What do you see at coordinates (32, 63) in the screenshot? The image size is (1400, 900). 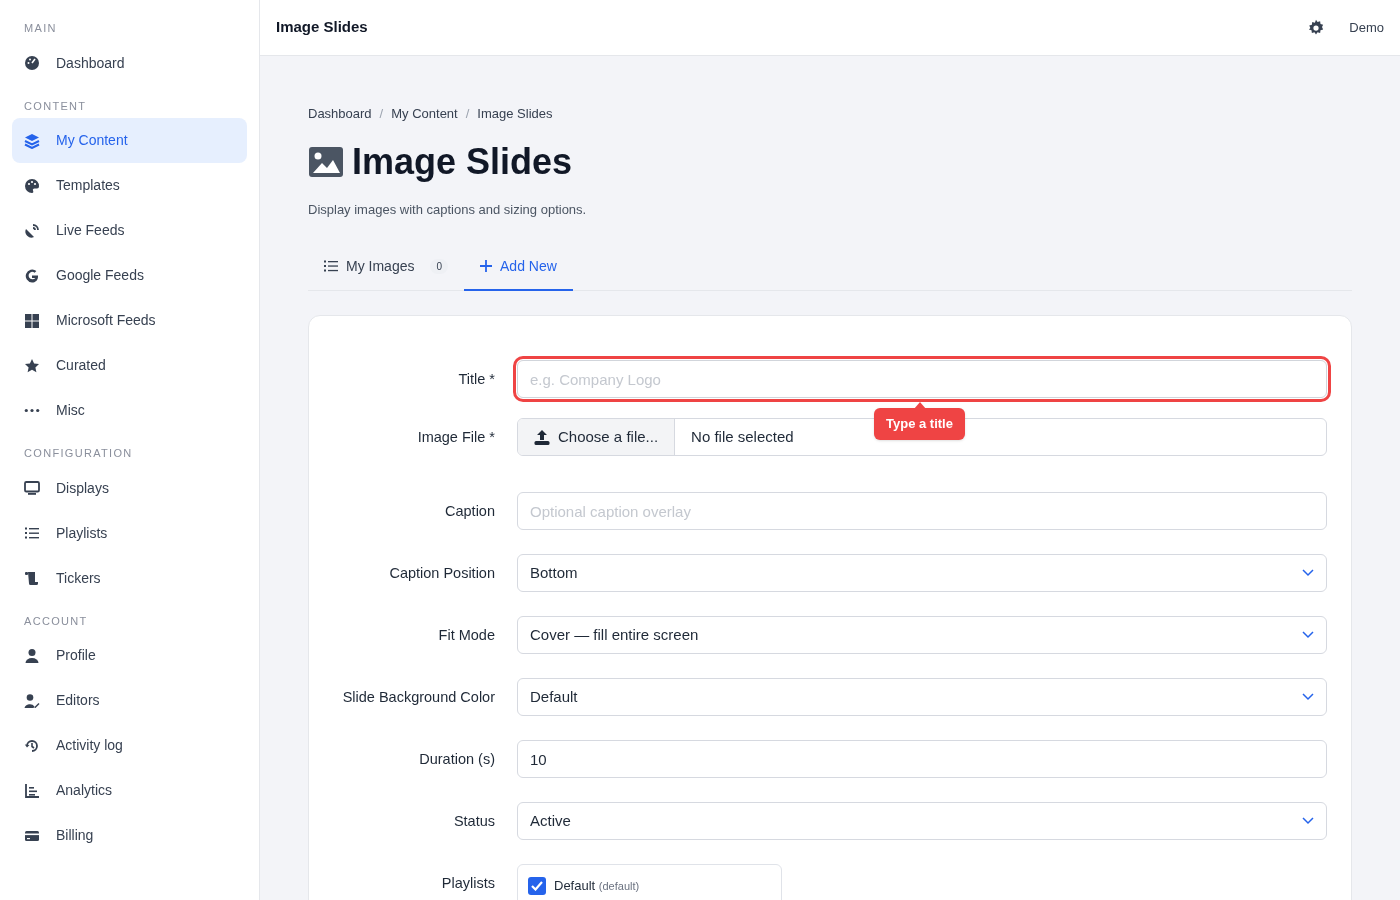 I see `dashboard-icon` at bounding box center [32, 63].